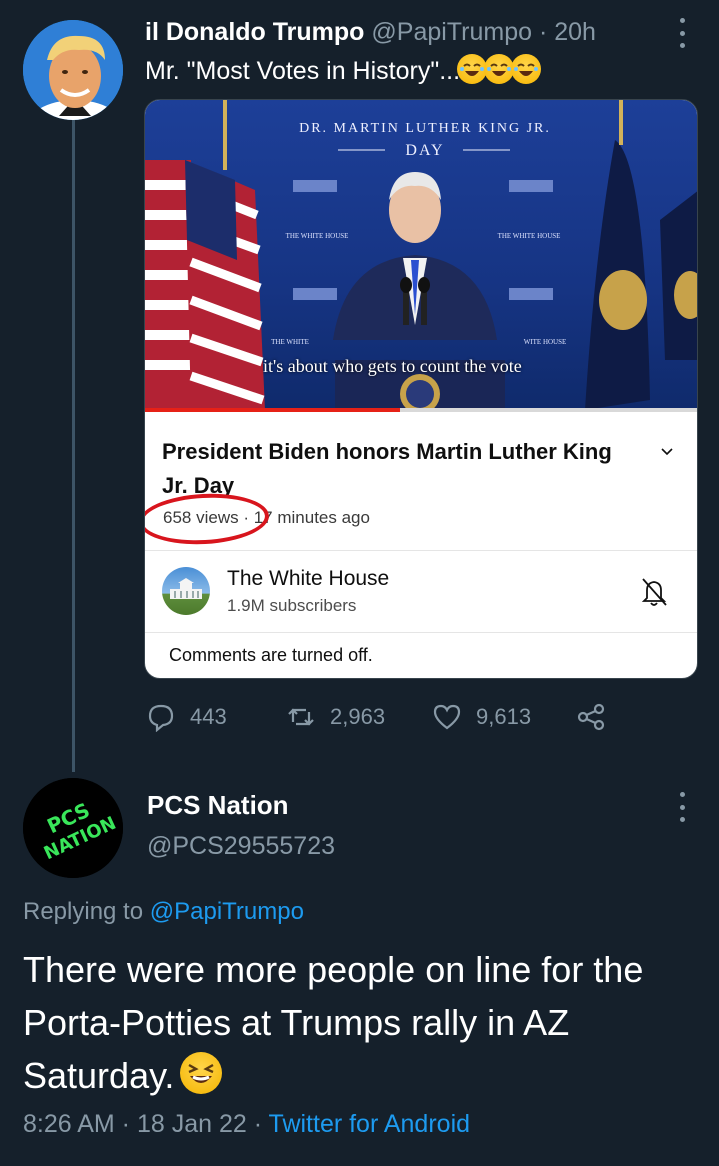  Describe the element at coordinates (504, 716) in the screenshot. I see `like-count: 9,613` at that location.